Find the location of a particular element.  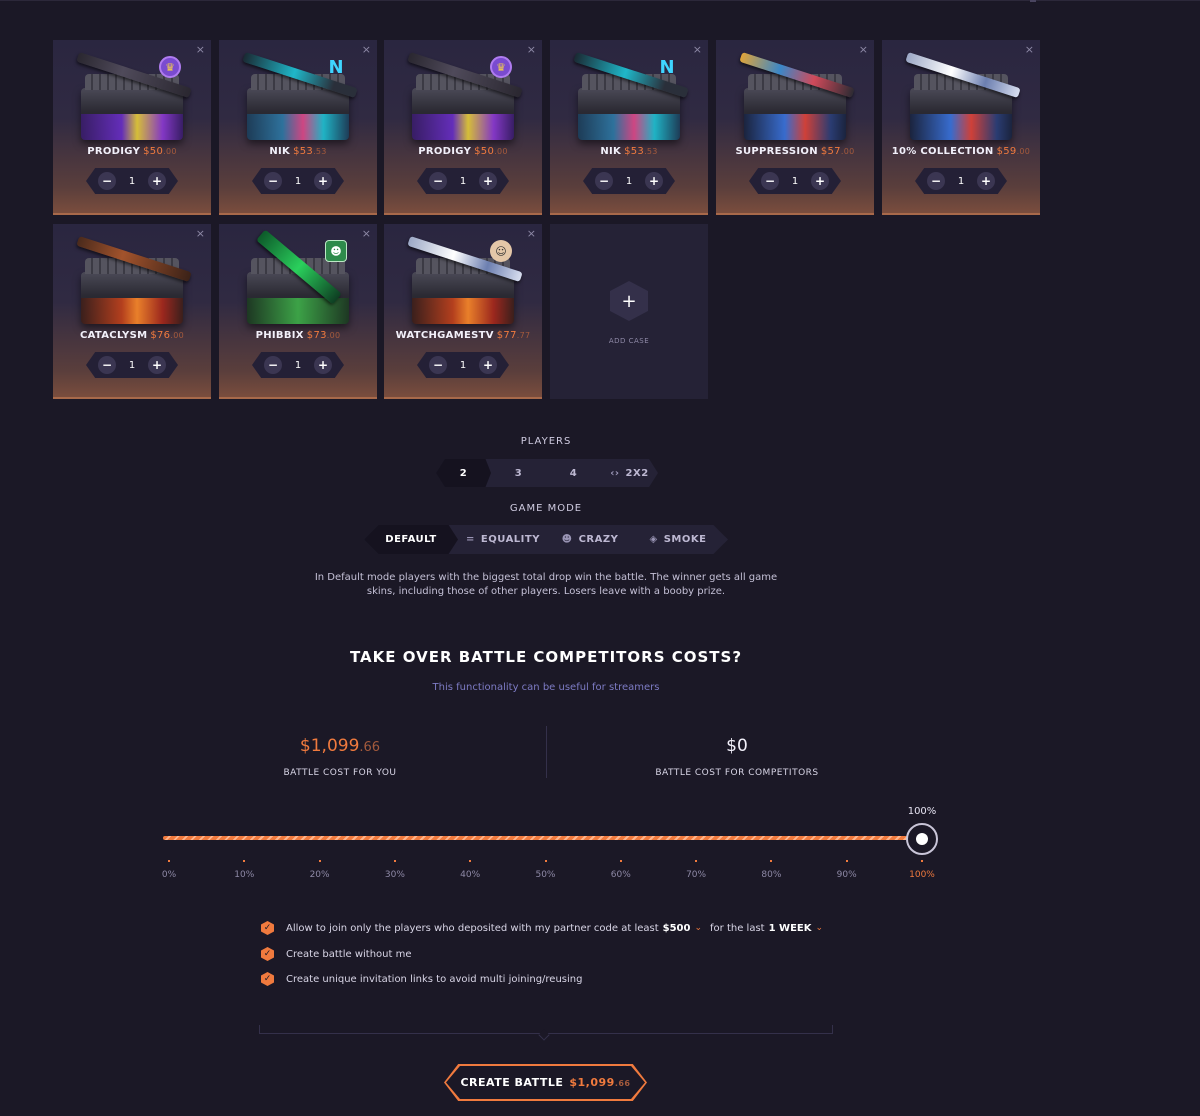

case-price-main: $73 is located at coordinates (316, 335).